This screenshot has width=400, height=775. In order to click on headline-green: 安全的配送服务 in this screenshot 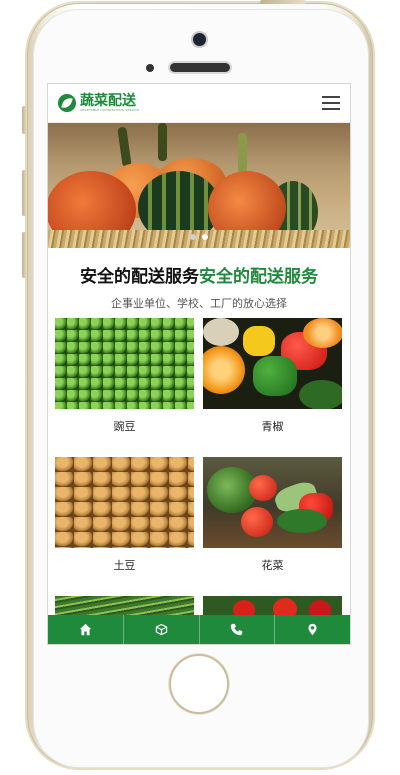, I will do `click(258, 277)`.